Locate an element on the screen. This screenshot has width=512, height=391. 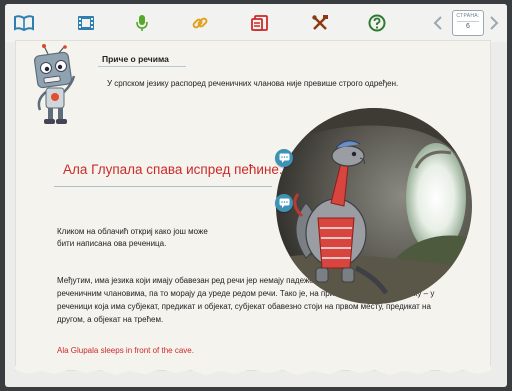
page-title: Приче о речима is located at coordinates (135, 59).